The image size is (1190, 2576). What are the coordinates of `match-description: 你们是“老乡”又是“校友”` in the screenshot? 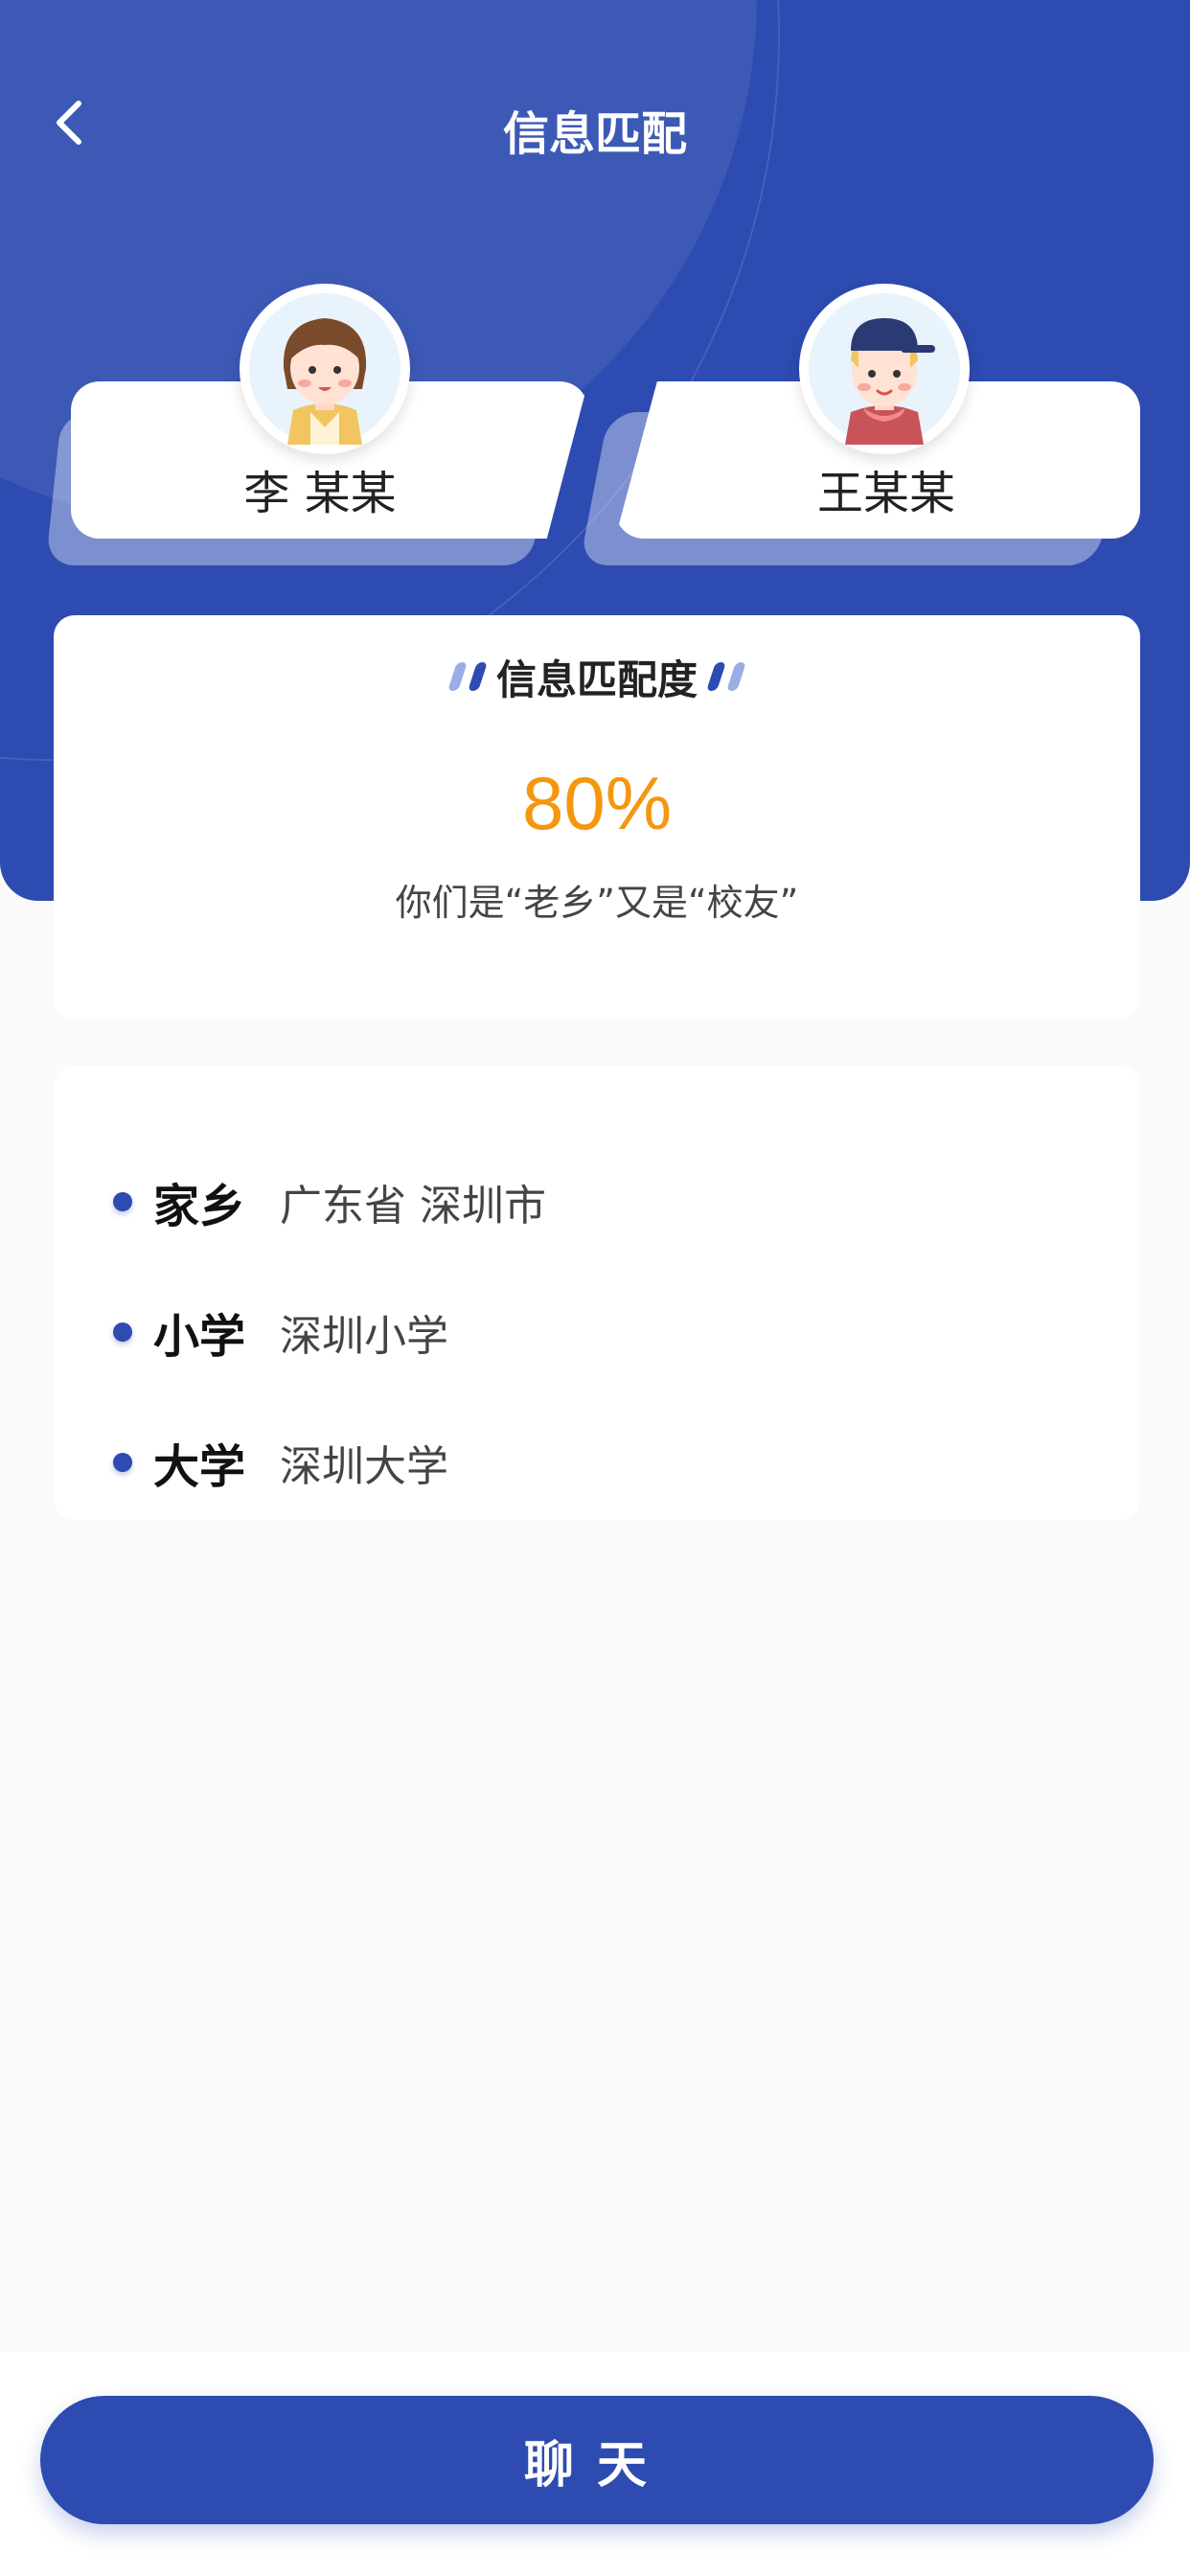 It's located at (597, 903).